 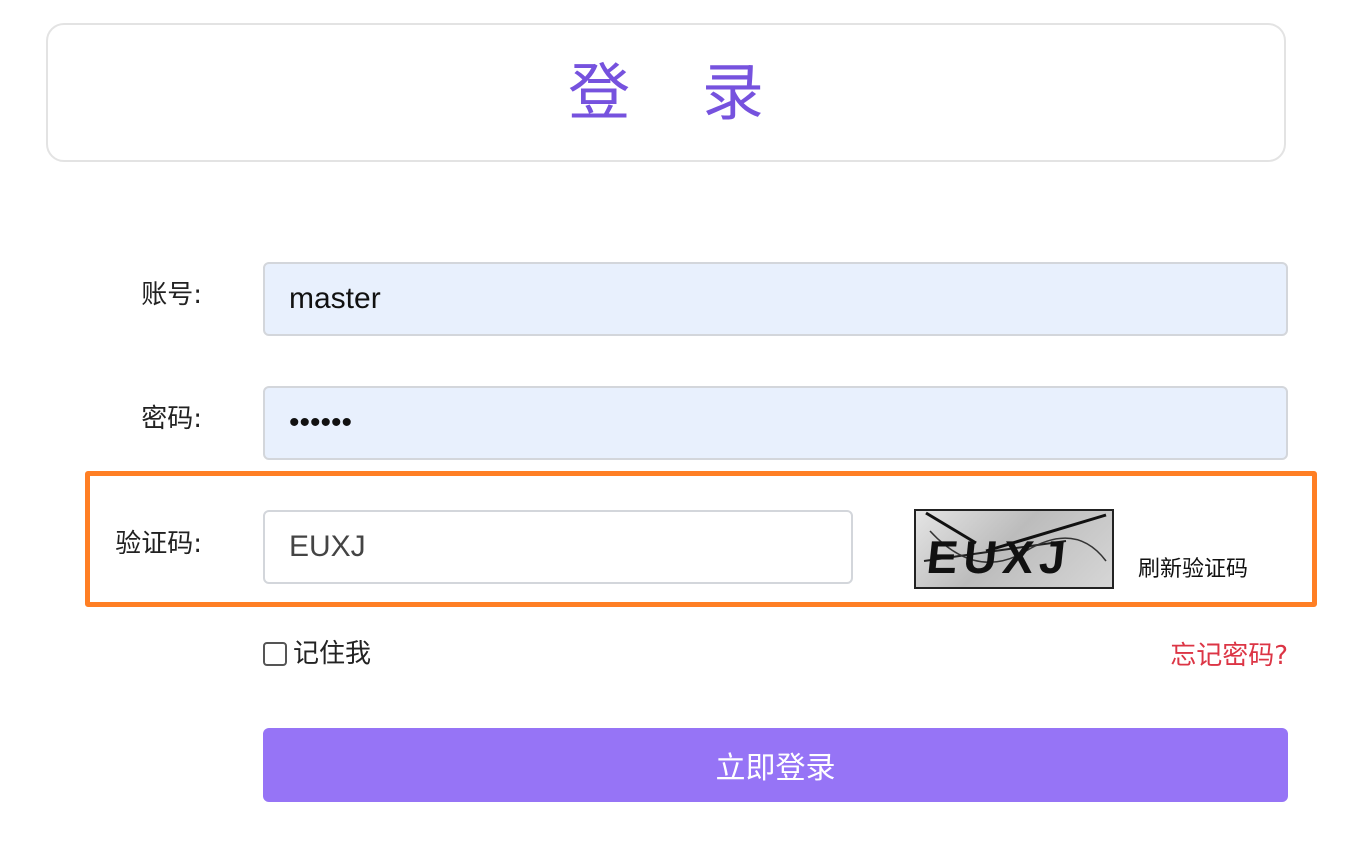 I want to click on captcha-image: EUXJ, so click(x=1014, y=549).